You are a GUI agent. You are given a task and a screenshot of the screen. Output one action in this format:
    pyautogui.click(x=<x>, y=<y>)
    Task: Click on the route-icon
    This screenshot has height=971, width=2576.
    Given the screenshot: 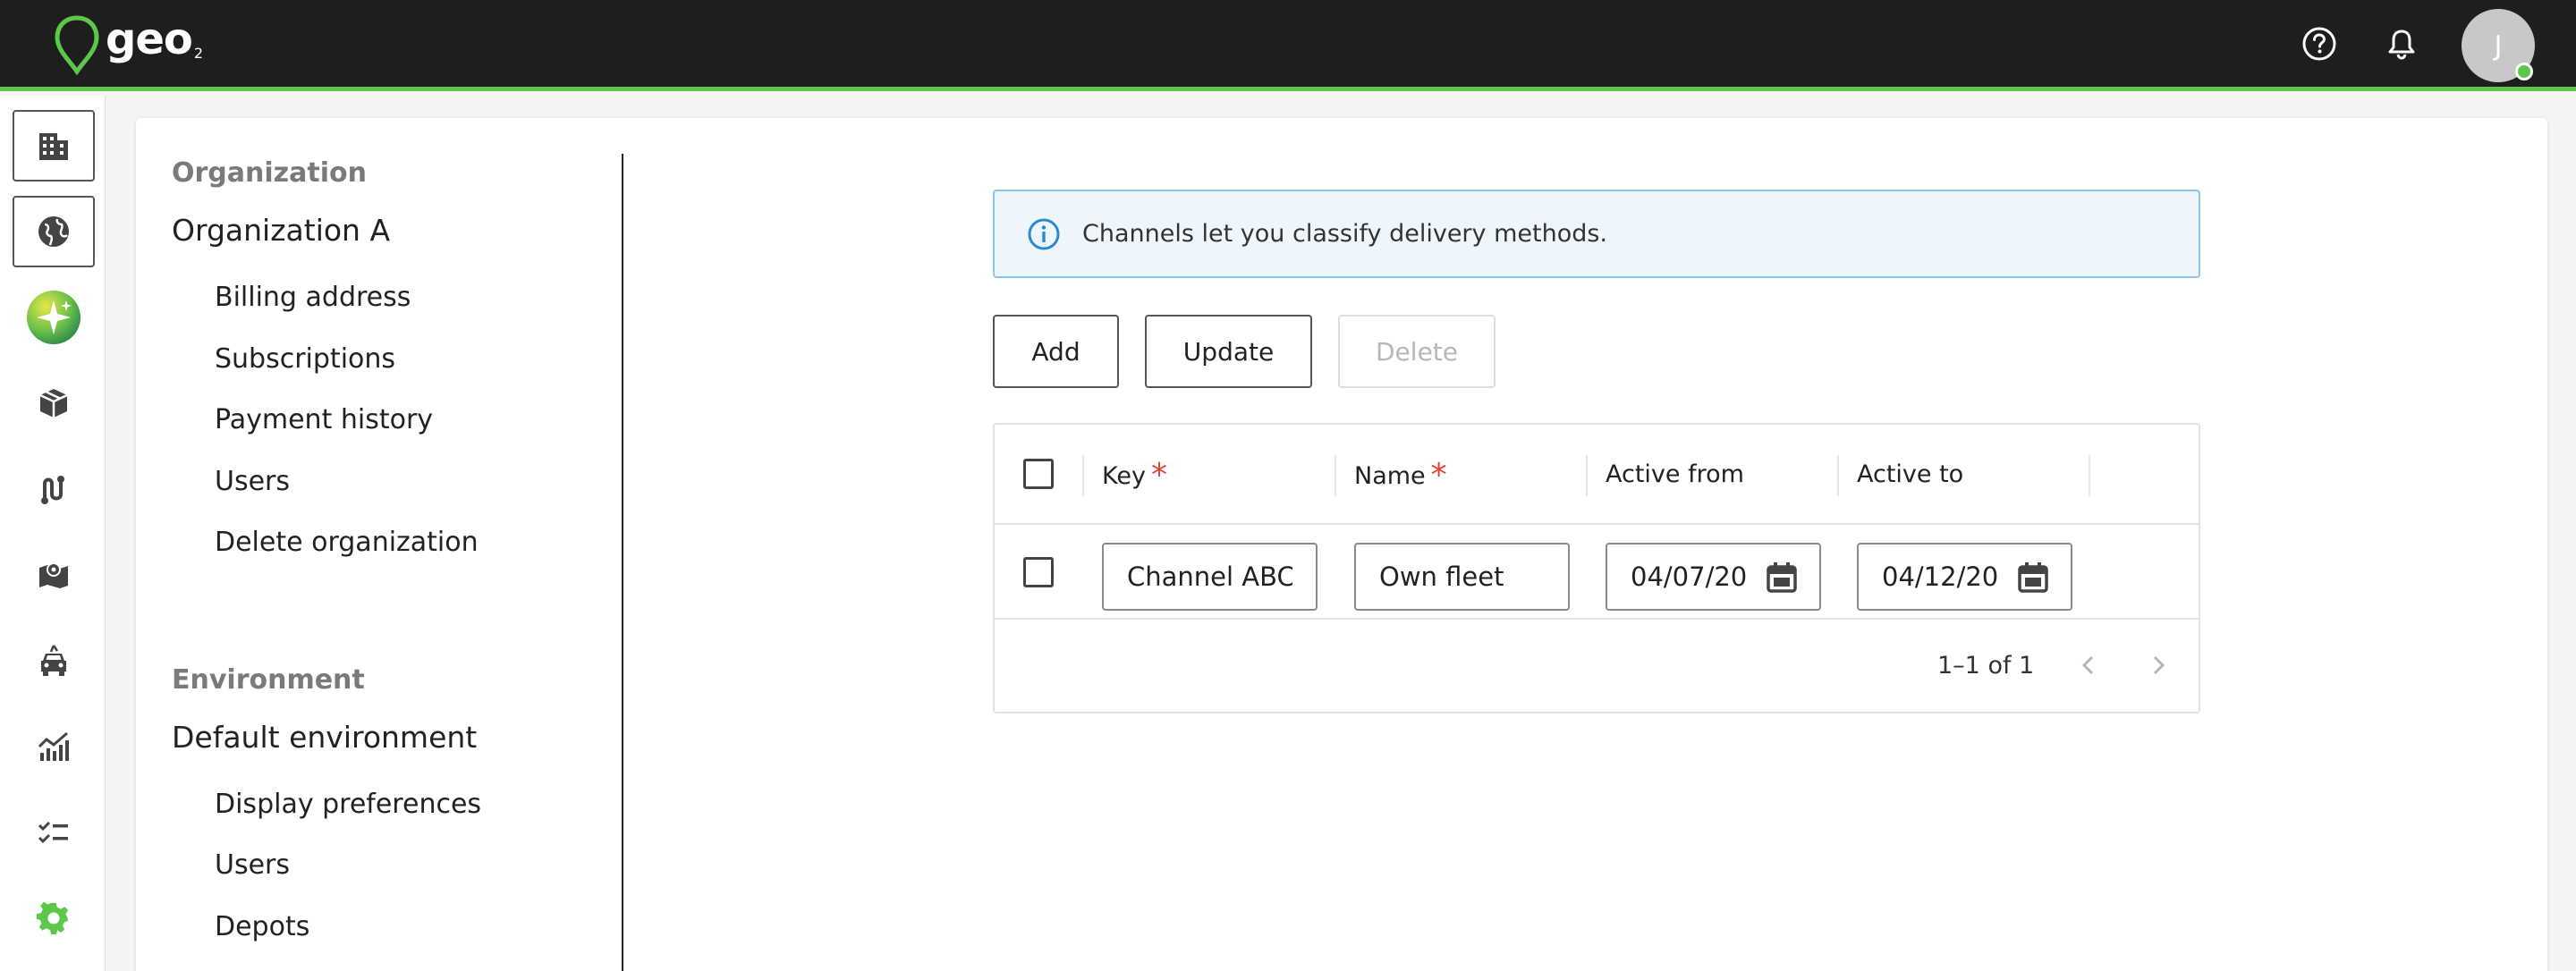 What is the action you would take?
    pyautogui.click(x=54, y=489)
    